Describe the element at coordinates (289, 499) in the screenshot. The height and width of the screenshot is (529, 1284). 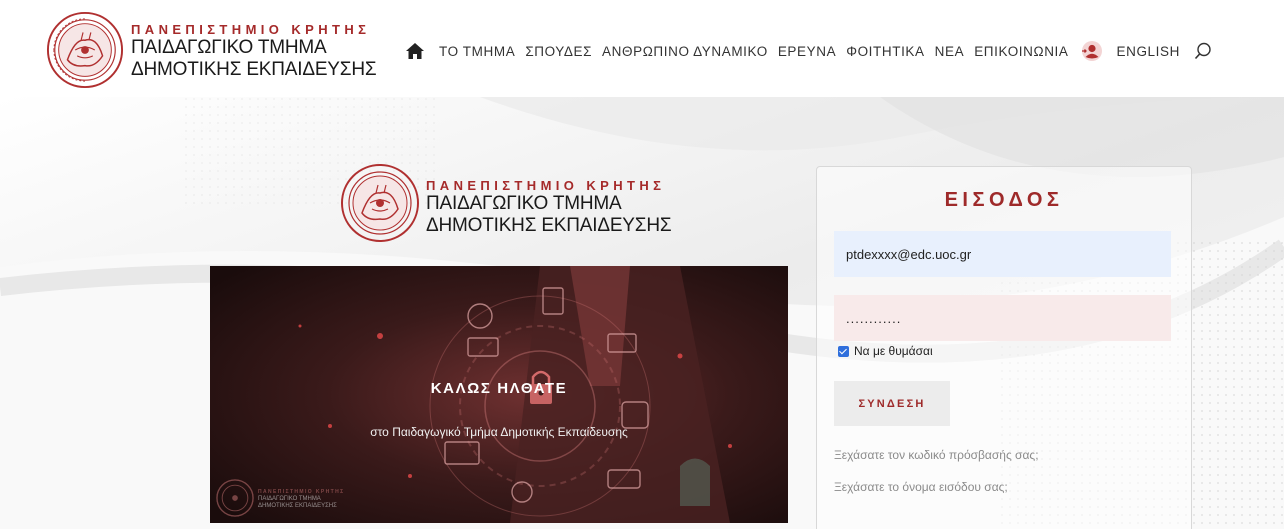
I see `banner-watermark-line1: ΠΑΙΔΑΓΩΓΙΚΟ ΤΜΗΜΑ` at that location.